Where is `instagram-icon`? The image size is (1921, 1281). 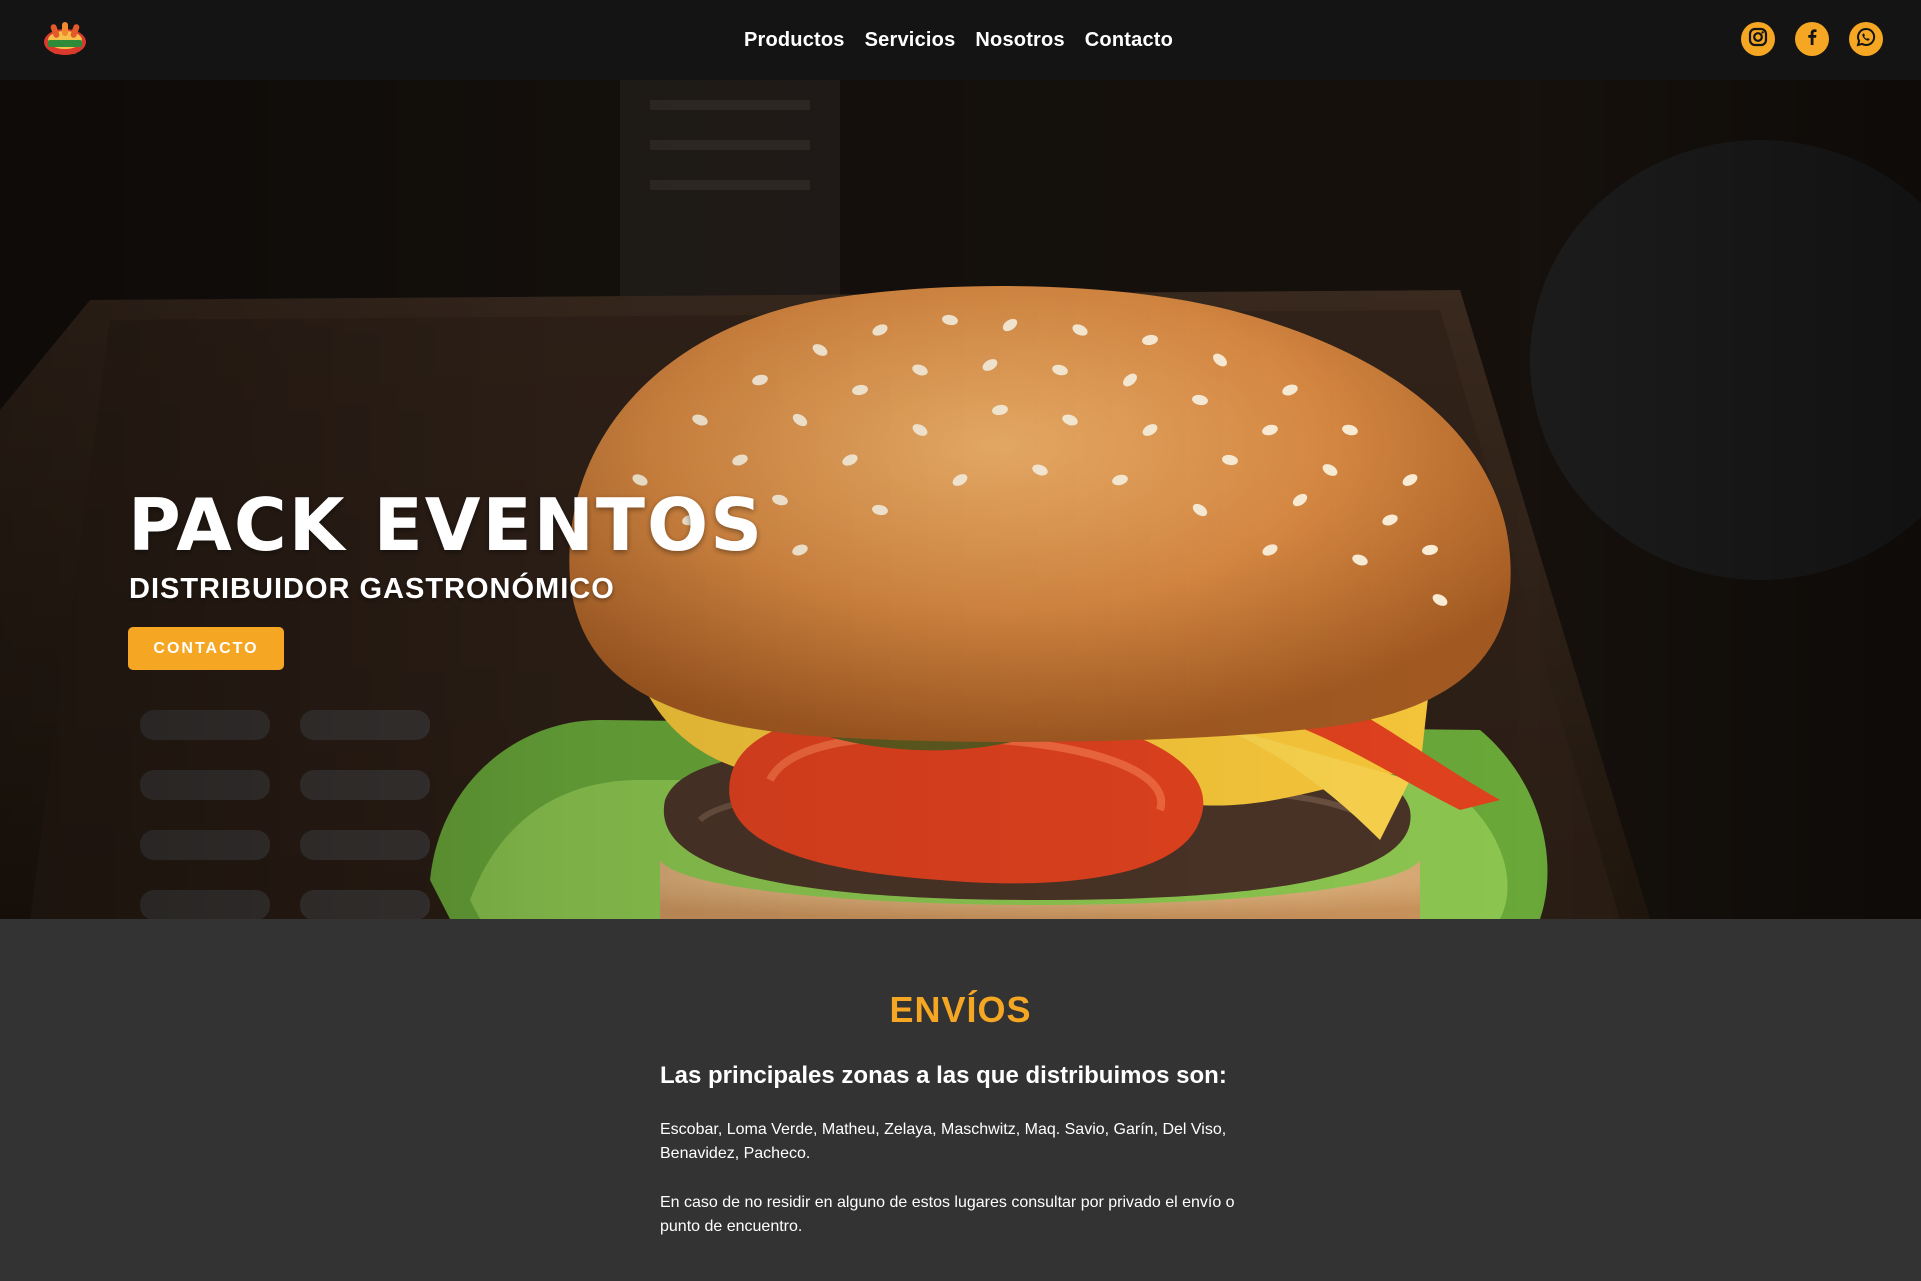 instagram-icon is located at coordinates (1758, 39).